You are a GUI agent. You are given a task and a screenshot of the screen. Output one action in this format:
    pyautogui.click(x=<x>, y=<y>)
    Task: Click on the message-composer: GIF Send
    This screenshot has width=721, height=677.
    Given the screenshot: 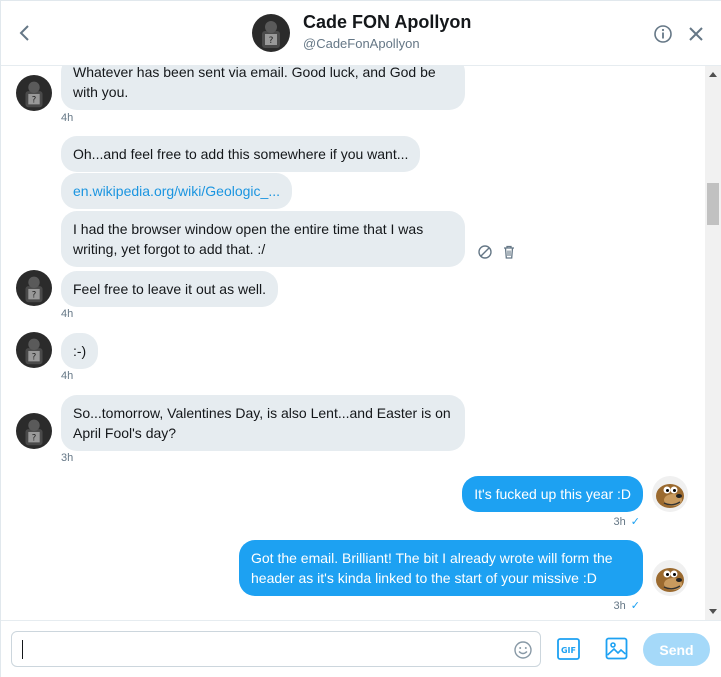 What is the action you would take?
    pyautogui.click(x=361, y=648)
    